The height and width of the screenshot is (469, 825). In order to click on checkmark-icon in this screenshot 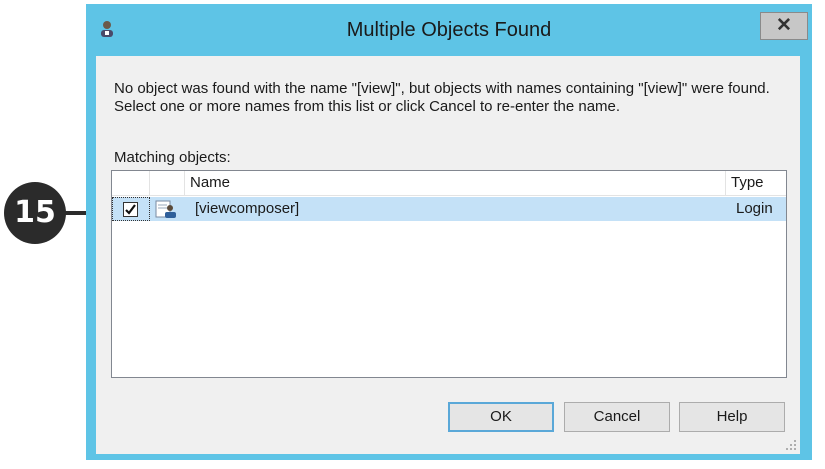, I will do `click(130, 209)`.